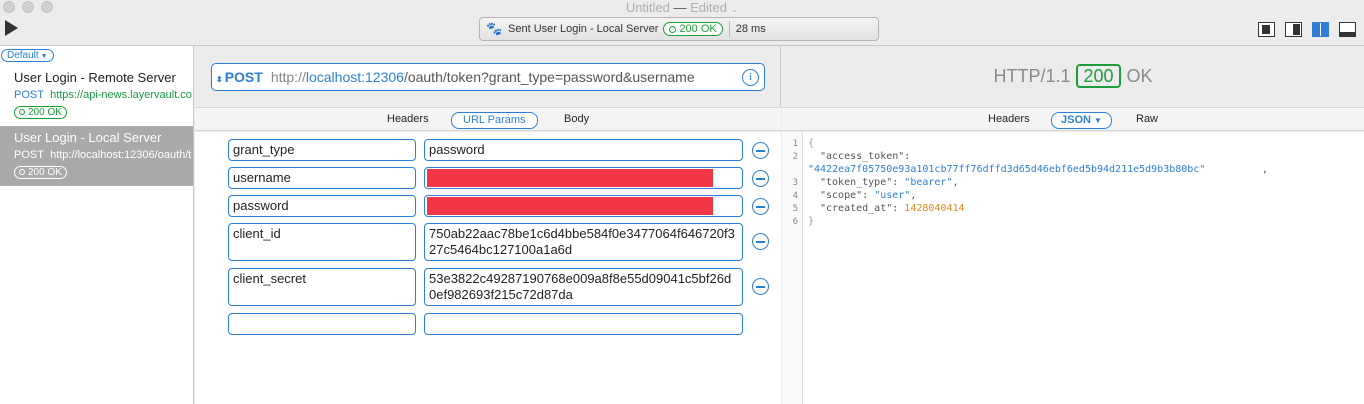  I want to click on tab-json: JSON ▼, so click(1081, 120).